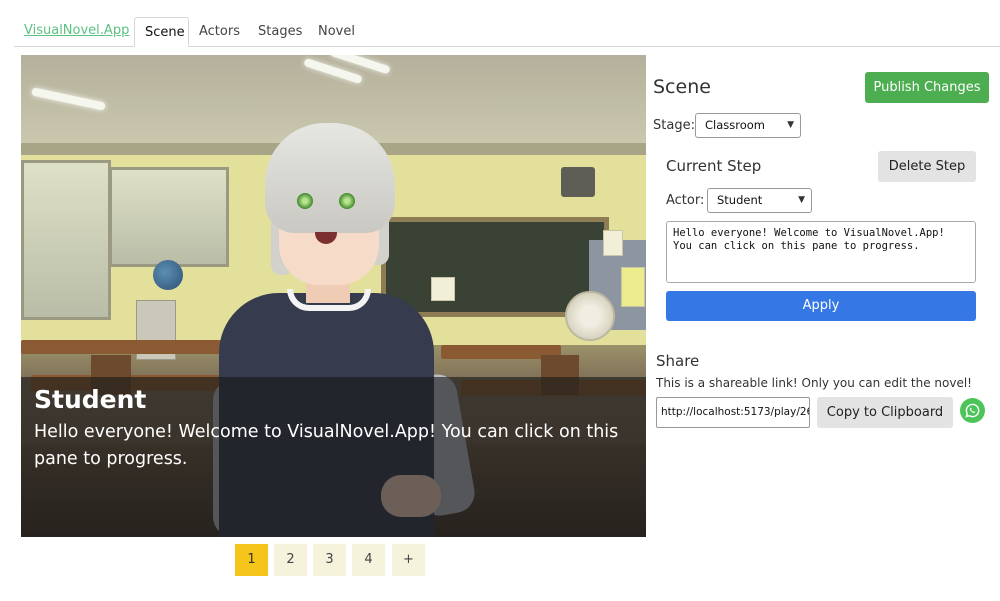 This screenshot has height=601, width=1000. I want to click on step-text-input, so click(821, 252).